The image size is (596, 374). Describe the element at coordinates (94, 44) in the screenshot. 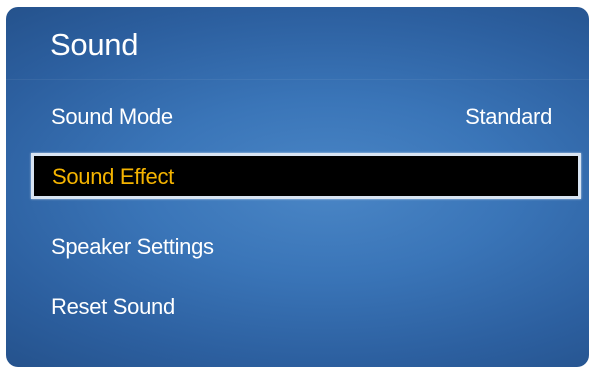

I see `menu-title: Sound` at that location.